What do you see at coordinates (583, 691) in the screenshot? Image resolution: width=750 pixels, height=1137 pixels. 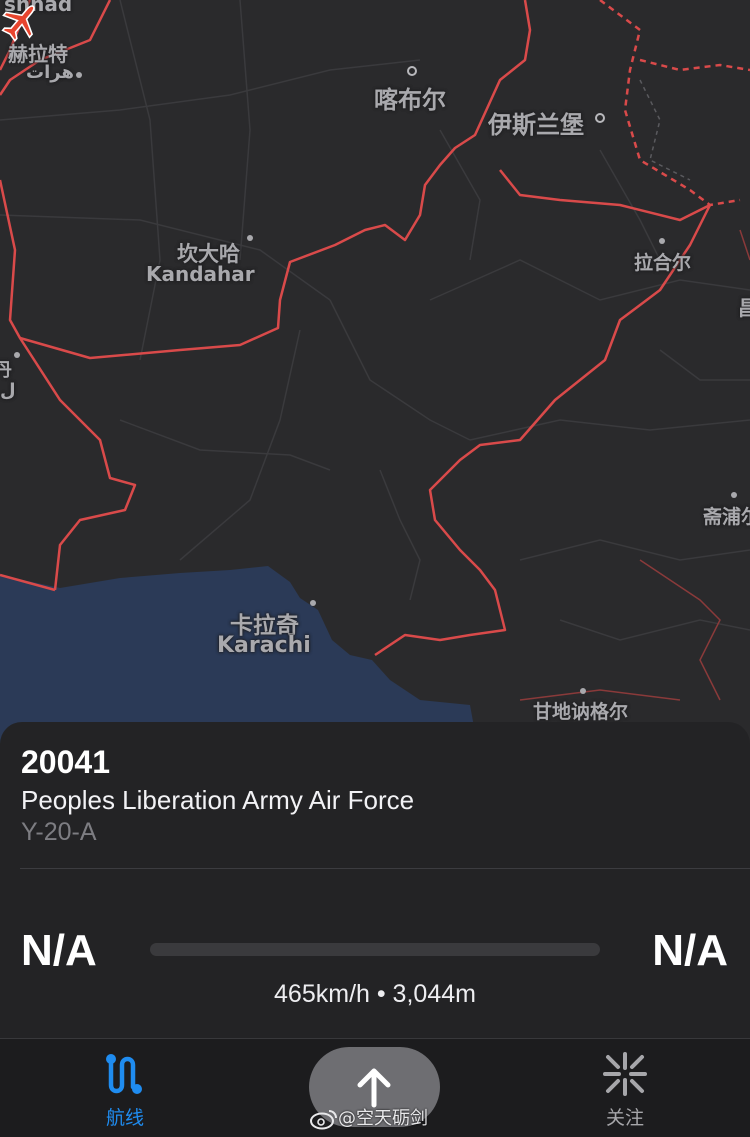 I see `gandhinagar-dot` at bounding box center [583, 691].